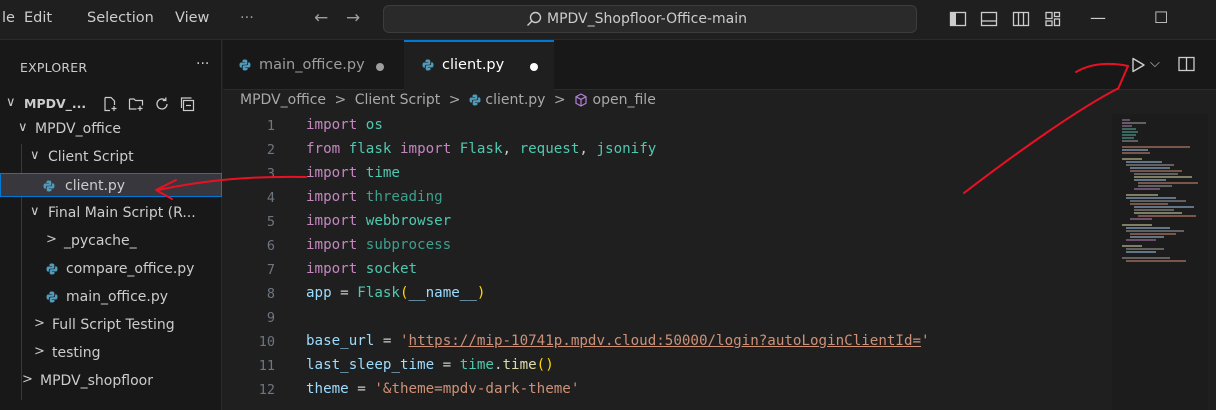 The width and height of the screenshot is (1216, 410). I want to click on tree-folder-testing: > testing, so click(111, 353).